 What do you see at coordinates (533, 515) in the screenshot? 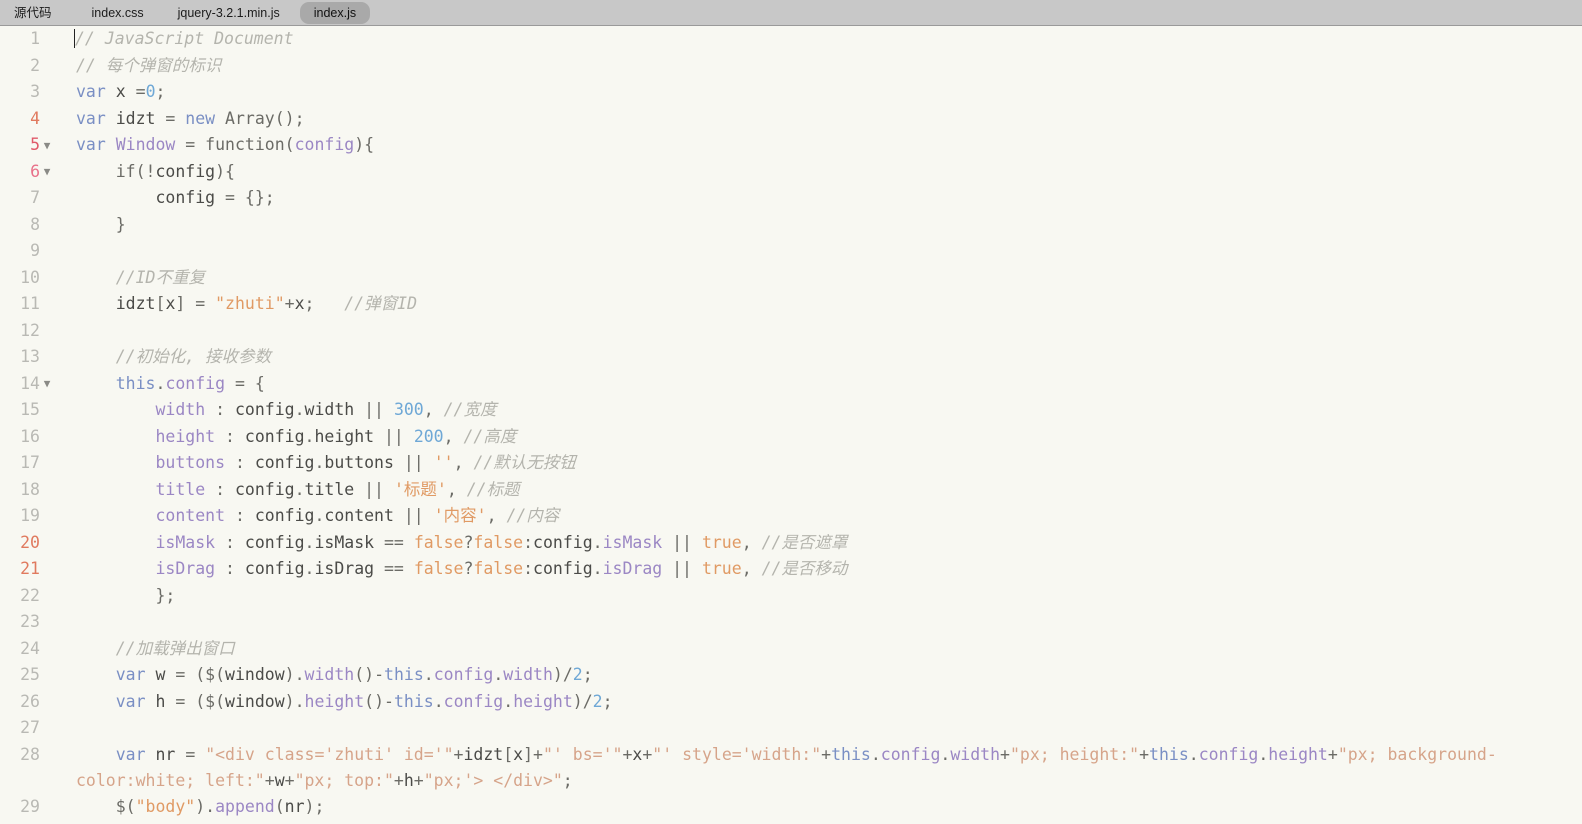
I see `code-token: //内容` at bounding box center [533, 515].